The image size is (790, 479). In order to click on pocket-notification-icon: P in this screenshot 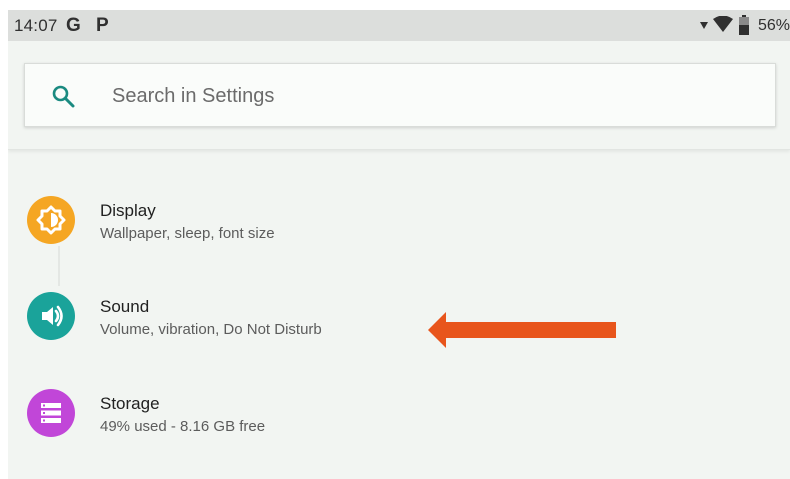, I will do `click(102, 25)`.